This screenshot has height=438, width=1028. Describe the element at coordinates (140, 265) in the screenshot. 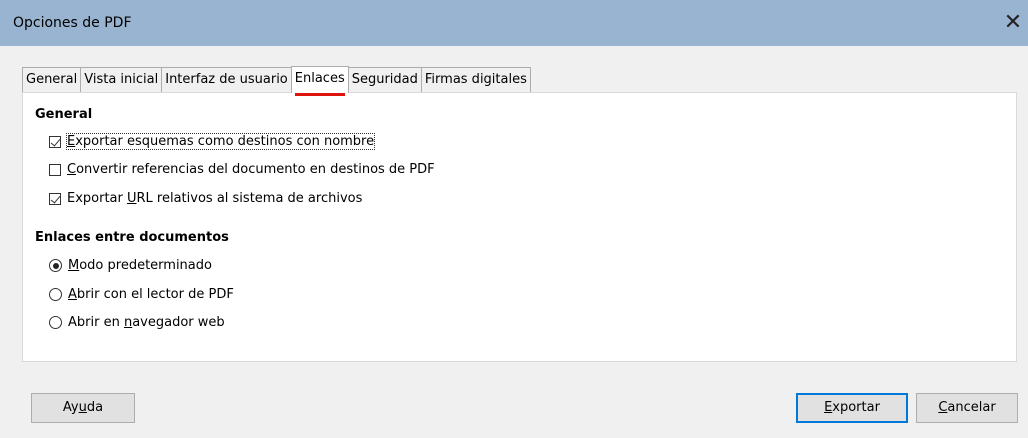

I see `default-mode-label: Modo predeterminado` at that location.